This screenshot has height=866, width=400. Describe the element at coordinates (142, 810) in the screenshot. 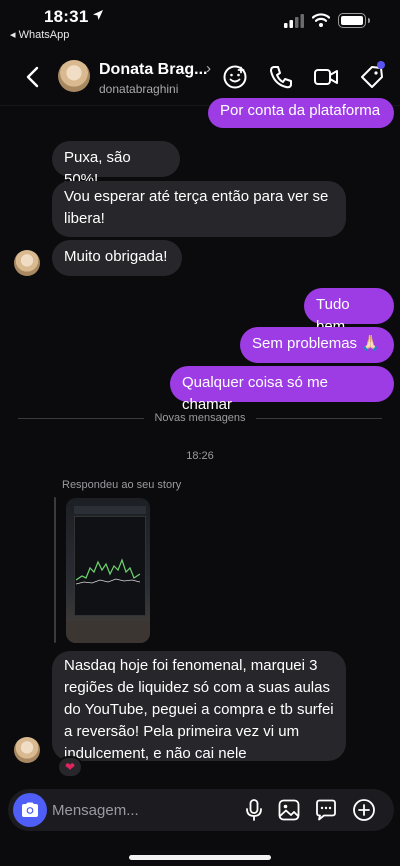

I see `message-input` at that location.